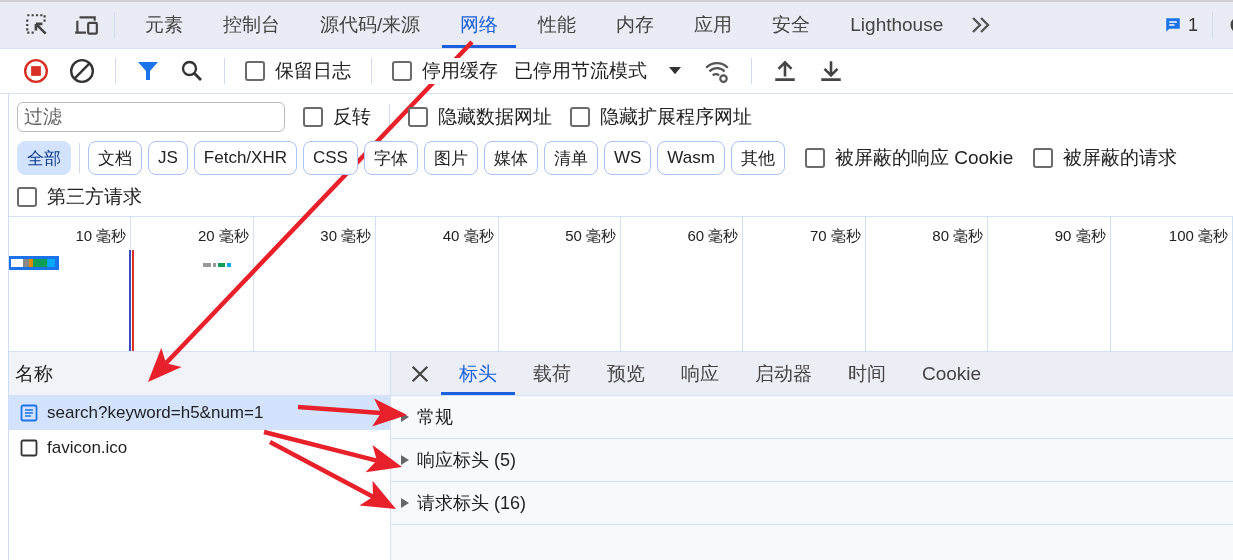 The width and height of the screenshot is (1233, 560). I want to click on details-tab: 预览, so click(626, 373).